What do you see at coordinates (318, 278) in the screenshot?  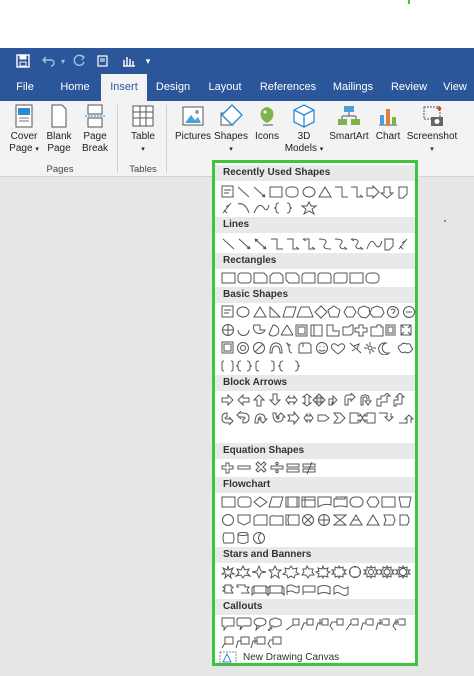 I see `rectangles-shapes-row` at bounding box center [318, 278].